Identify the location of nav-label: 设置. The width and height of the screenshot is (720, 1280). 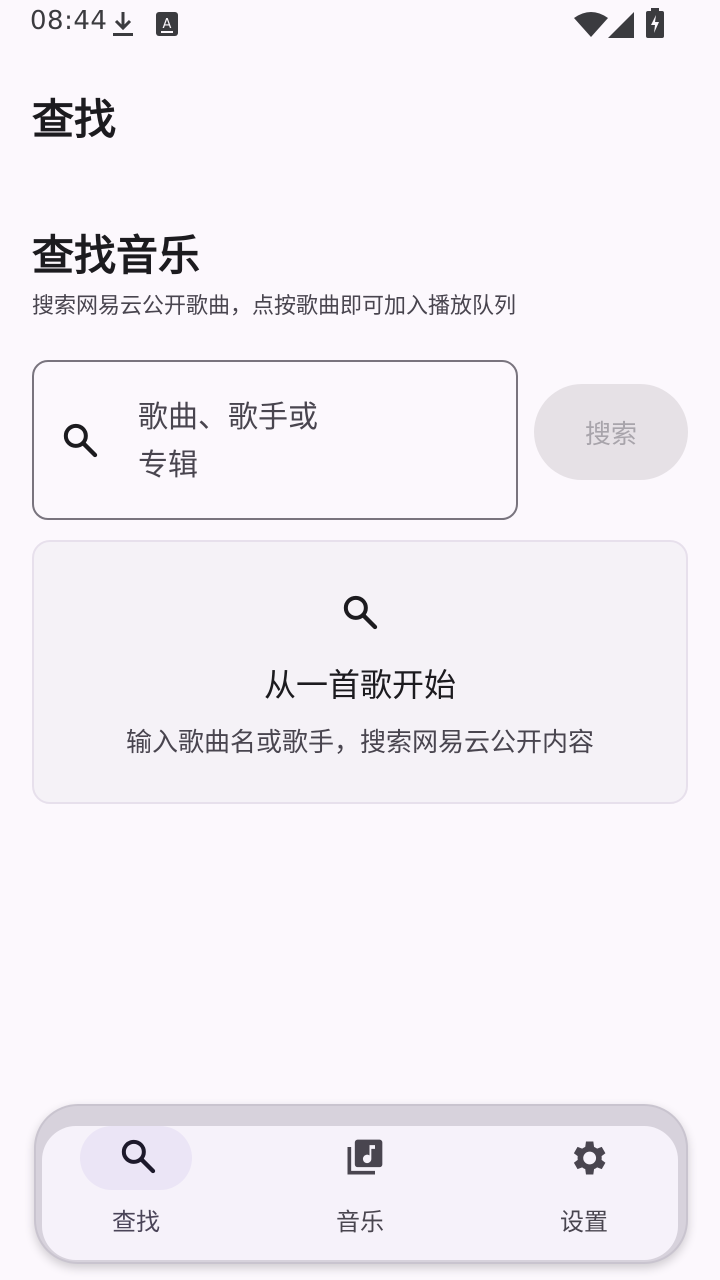
(584, 1222).